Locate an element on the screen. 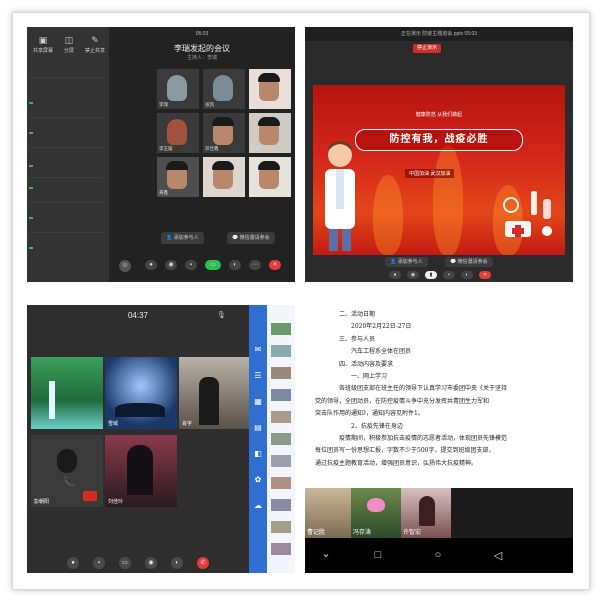  mountain is located at coordinates (140, 410).